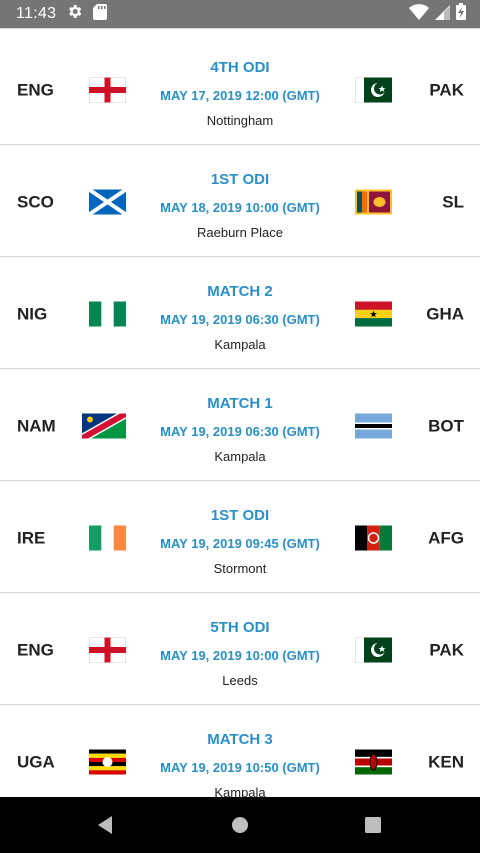 Image resolution: width=480 pixels, height=853 pixels. What do you see at coordinates (373, 314) in the screenshot?
I see `ghana-flag-icon` at bounding box center [373, 314].